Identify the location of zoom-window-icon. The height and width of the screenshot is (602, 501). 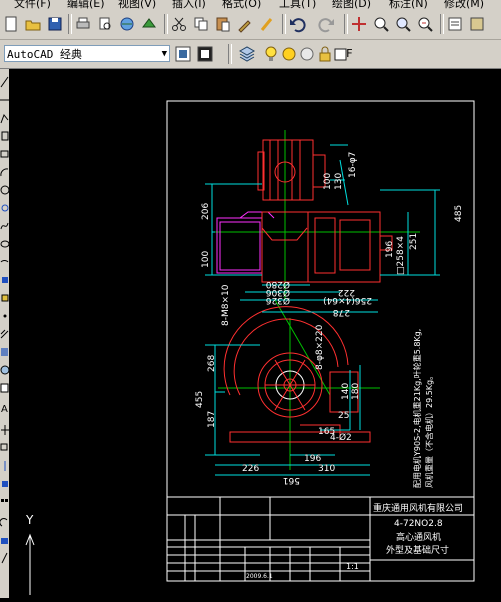
(403, 24).